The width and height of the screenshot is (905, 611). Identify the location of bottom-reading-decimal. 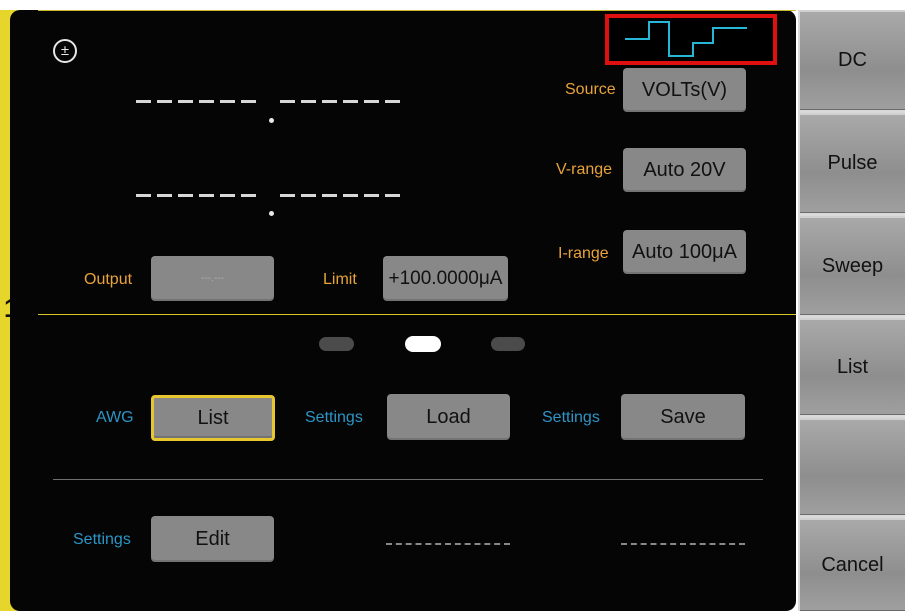
(271, 213).